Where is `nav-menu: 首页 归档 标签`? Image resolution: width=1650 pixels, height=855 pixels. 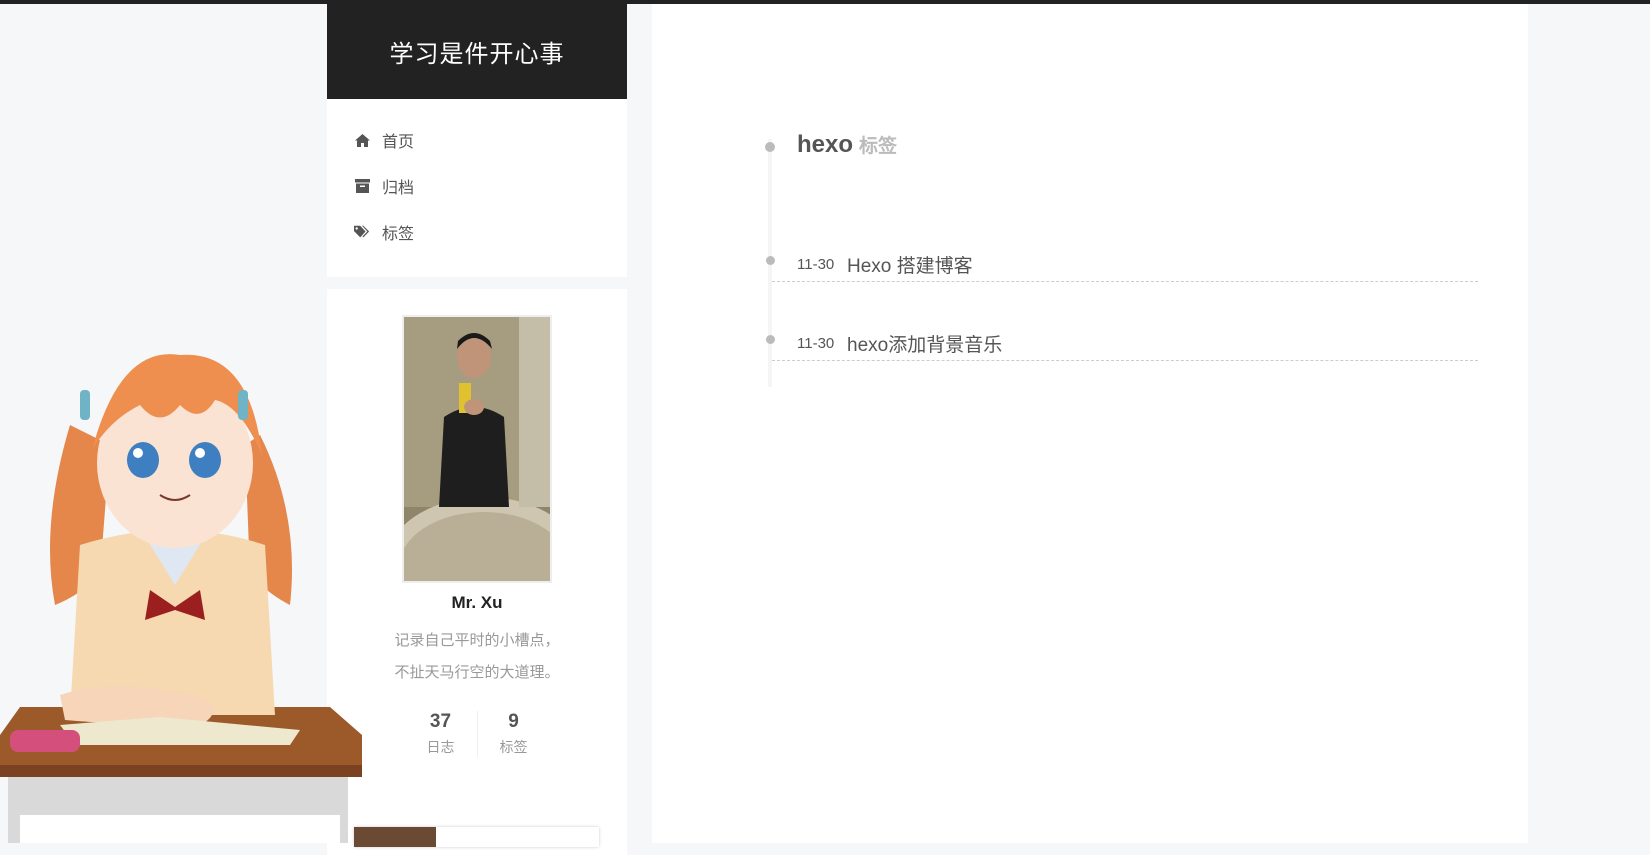
nav-menu: 首页 归档 标签 is located at coordinates (477, 188).